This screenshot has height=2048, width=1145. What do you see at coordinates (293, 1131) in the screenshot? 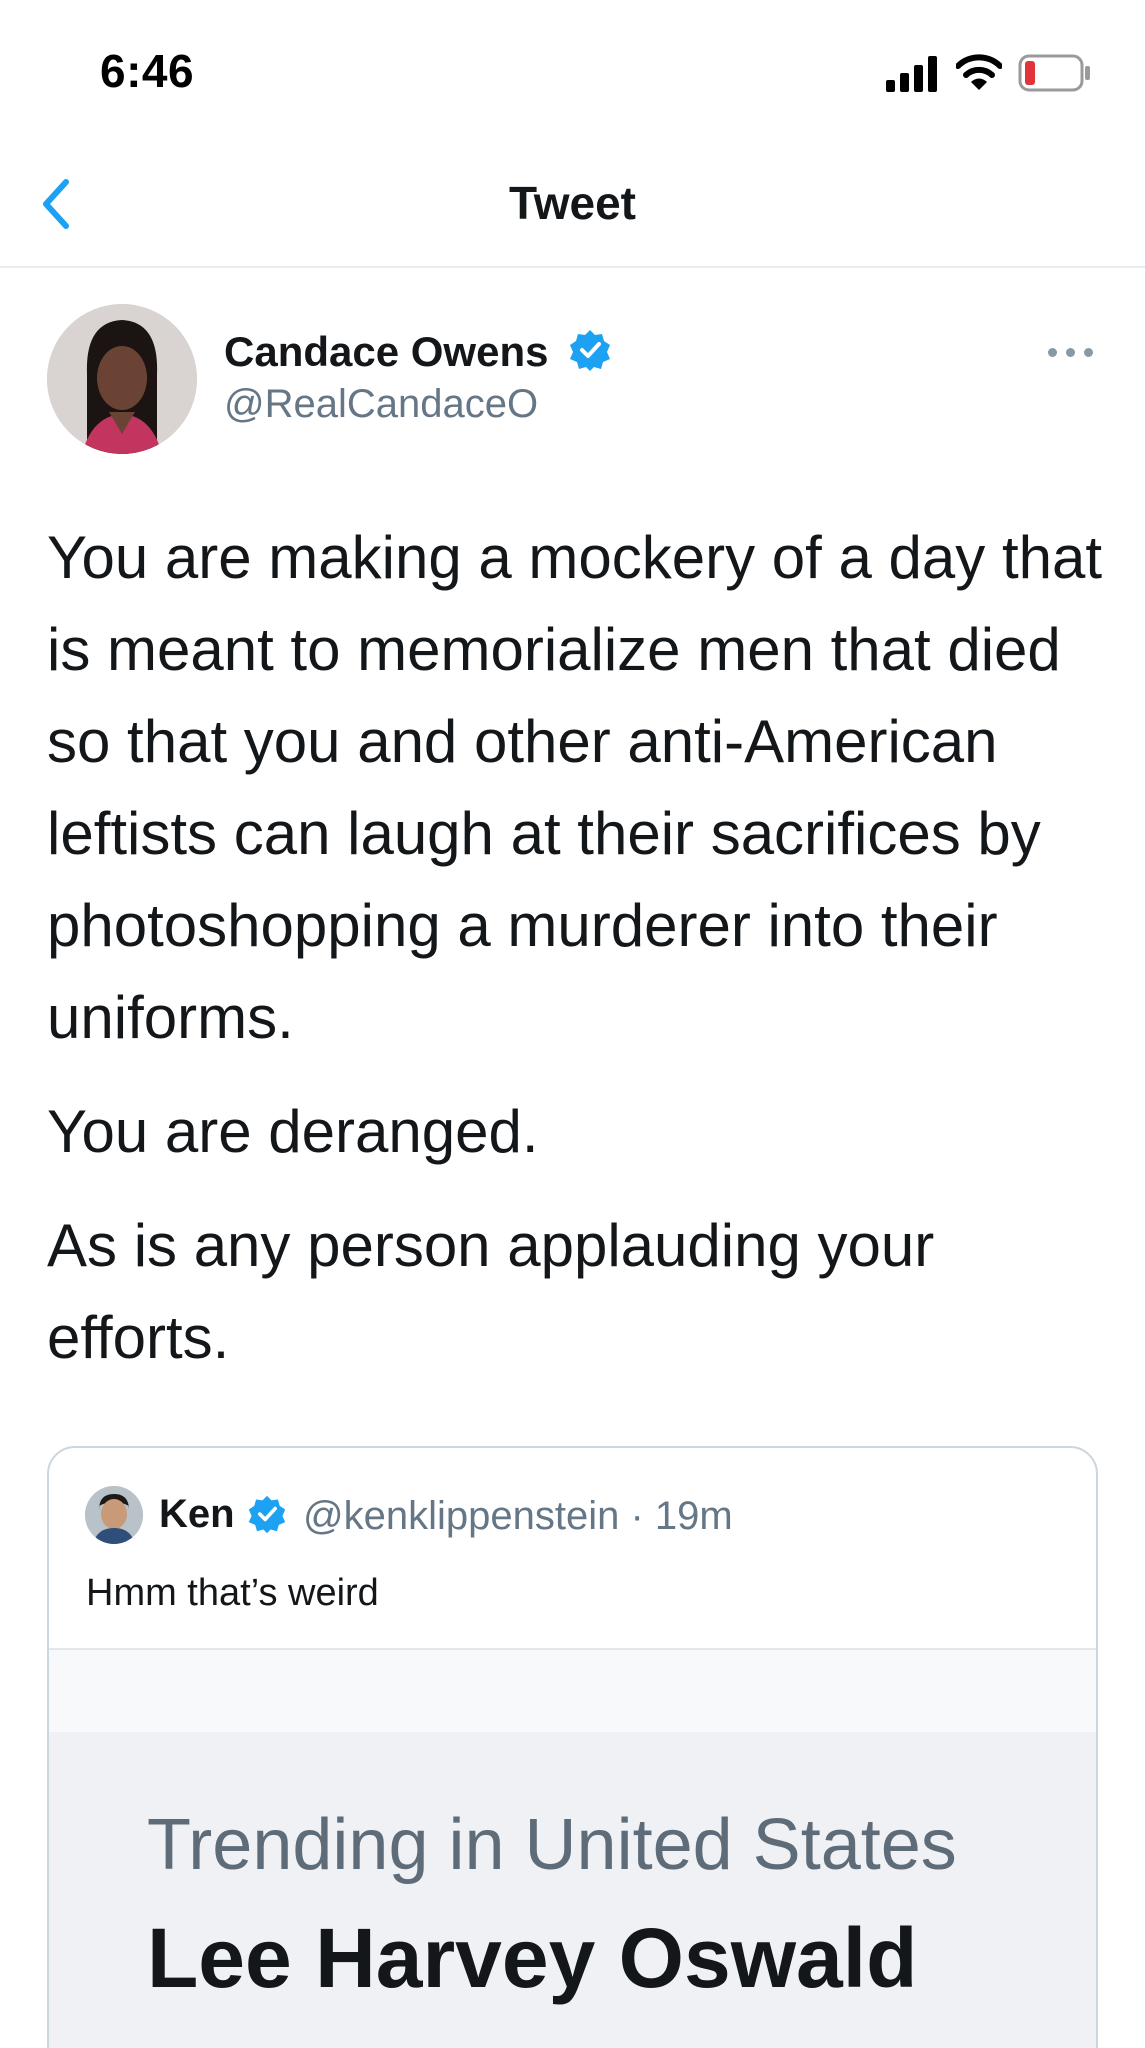
I see `tweet-paragraph: You are deranged.` at bounding box center [293, 1131].